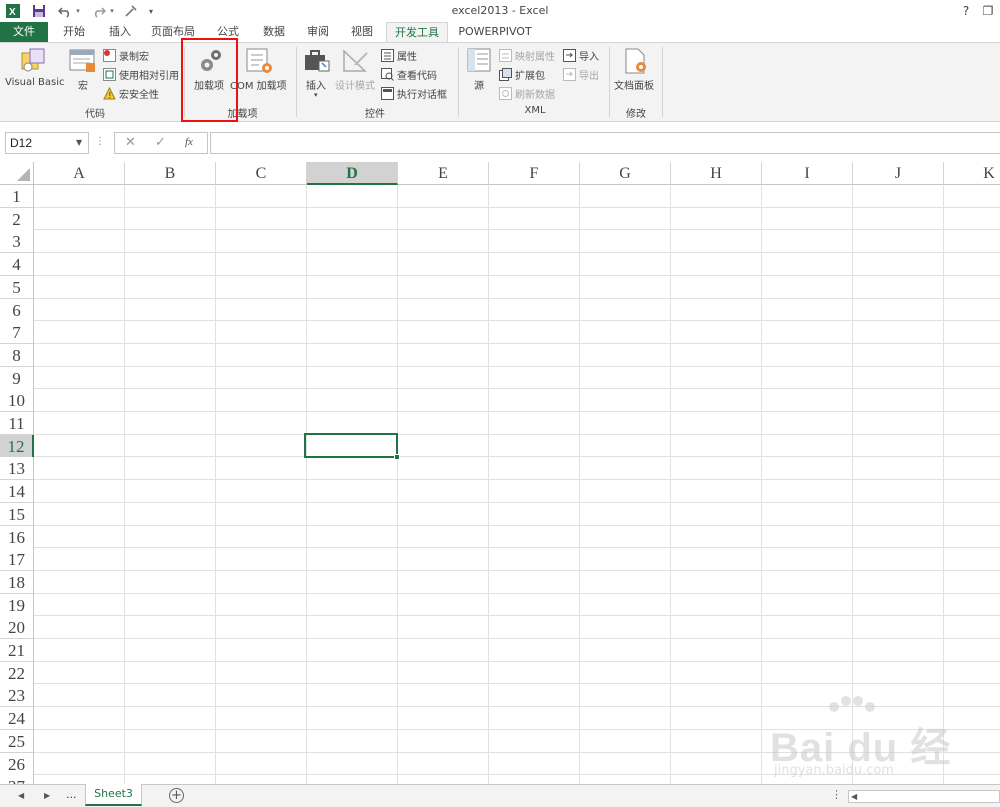 The image size is (1000, 807). What do you see at coordinates (17, 605) in the screenshot?
I see `row-header-19: 19` at bounding box center [17, 605].